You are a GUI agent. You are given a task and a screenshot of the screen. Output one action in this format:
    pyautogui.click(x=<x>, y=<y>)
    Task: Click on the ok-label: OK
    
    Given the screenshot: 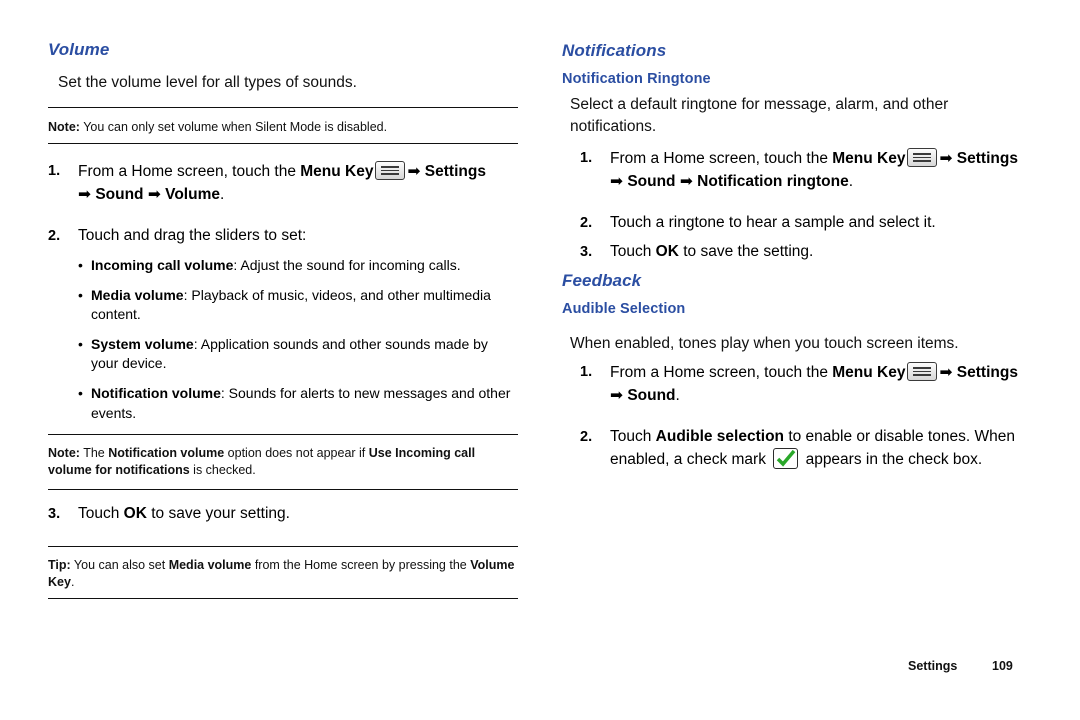 What is the action you would take?
    pyautogui.click(x=135, y=513)
    